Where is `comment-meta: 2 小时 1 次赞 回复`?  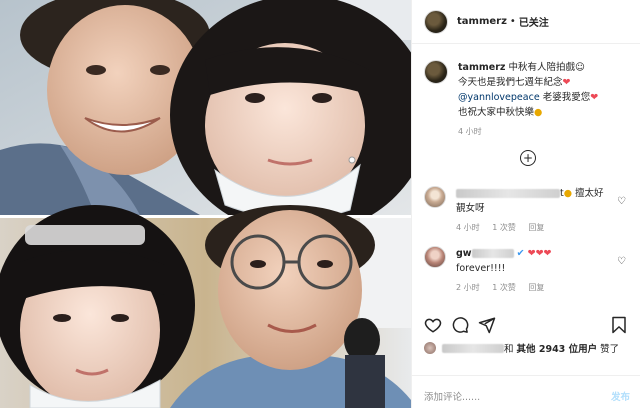 comment-meta: 2 小时 1 次赞 回复 is located at coordinates (542, 287).